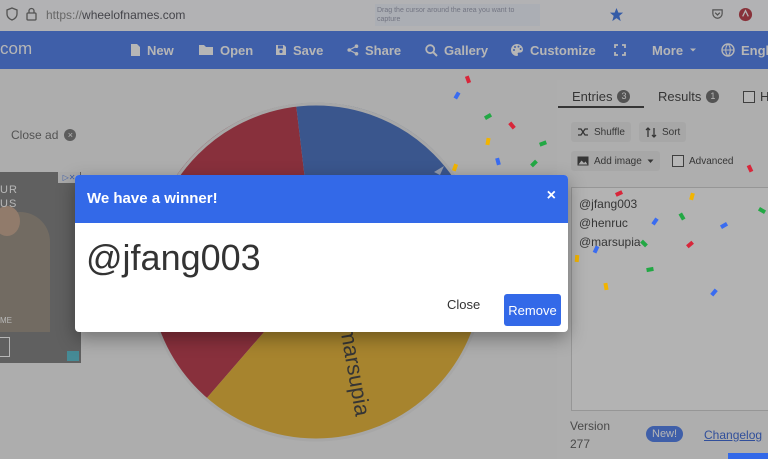 This screenshot has width=768, height=459. What do you see at coordinates (463, 304) in the screenshot?
I see `close-button: Close` at bounding box center [463, 304].